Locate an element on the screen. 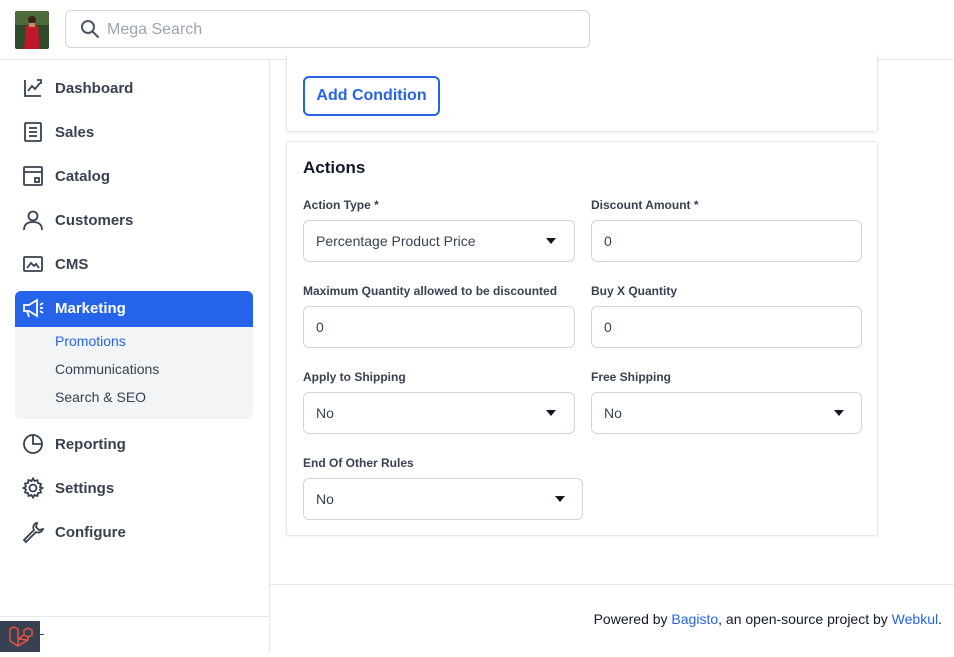 This screenshot has height=657, width=954. gear-icon is located at coordinates (33, 488).